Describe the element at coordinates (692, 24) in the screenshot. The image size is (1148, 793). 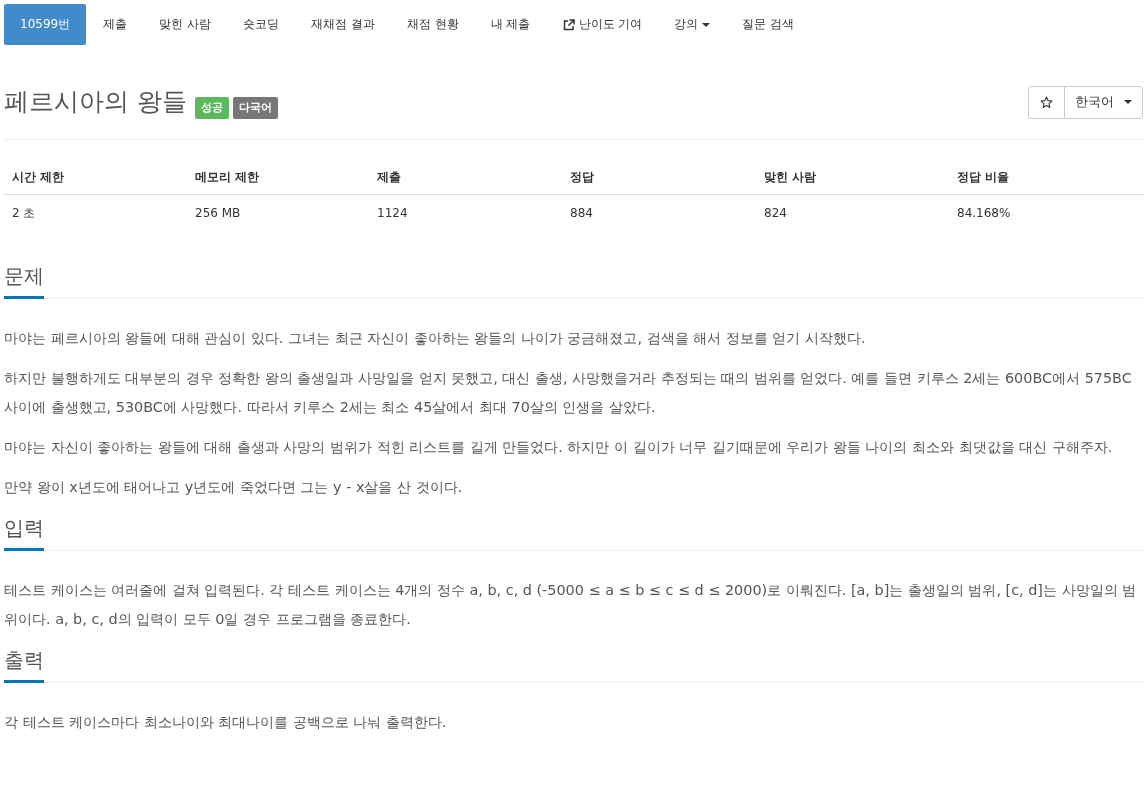
I see `nav-tab: 강의` at that location.